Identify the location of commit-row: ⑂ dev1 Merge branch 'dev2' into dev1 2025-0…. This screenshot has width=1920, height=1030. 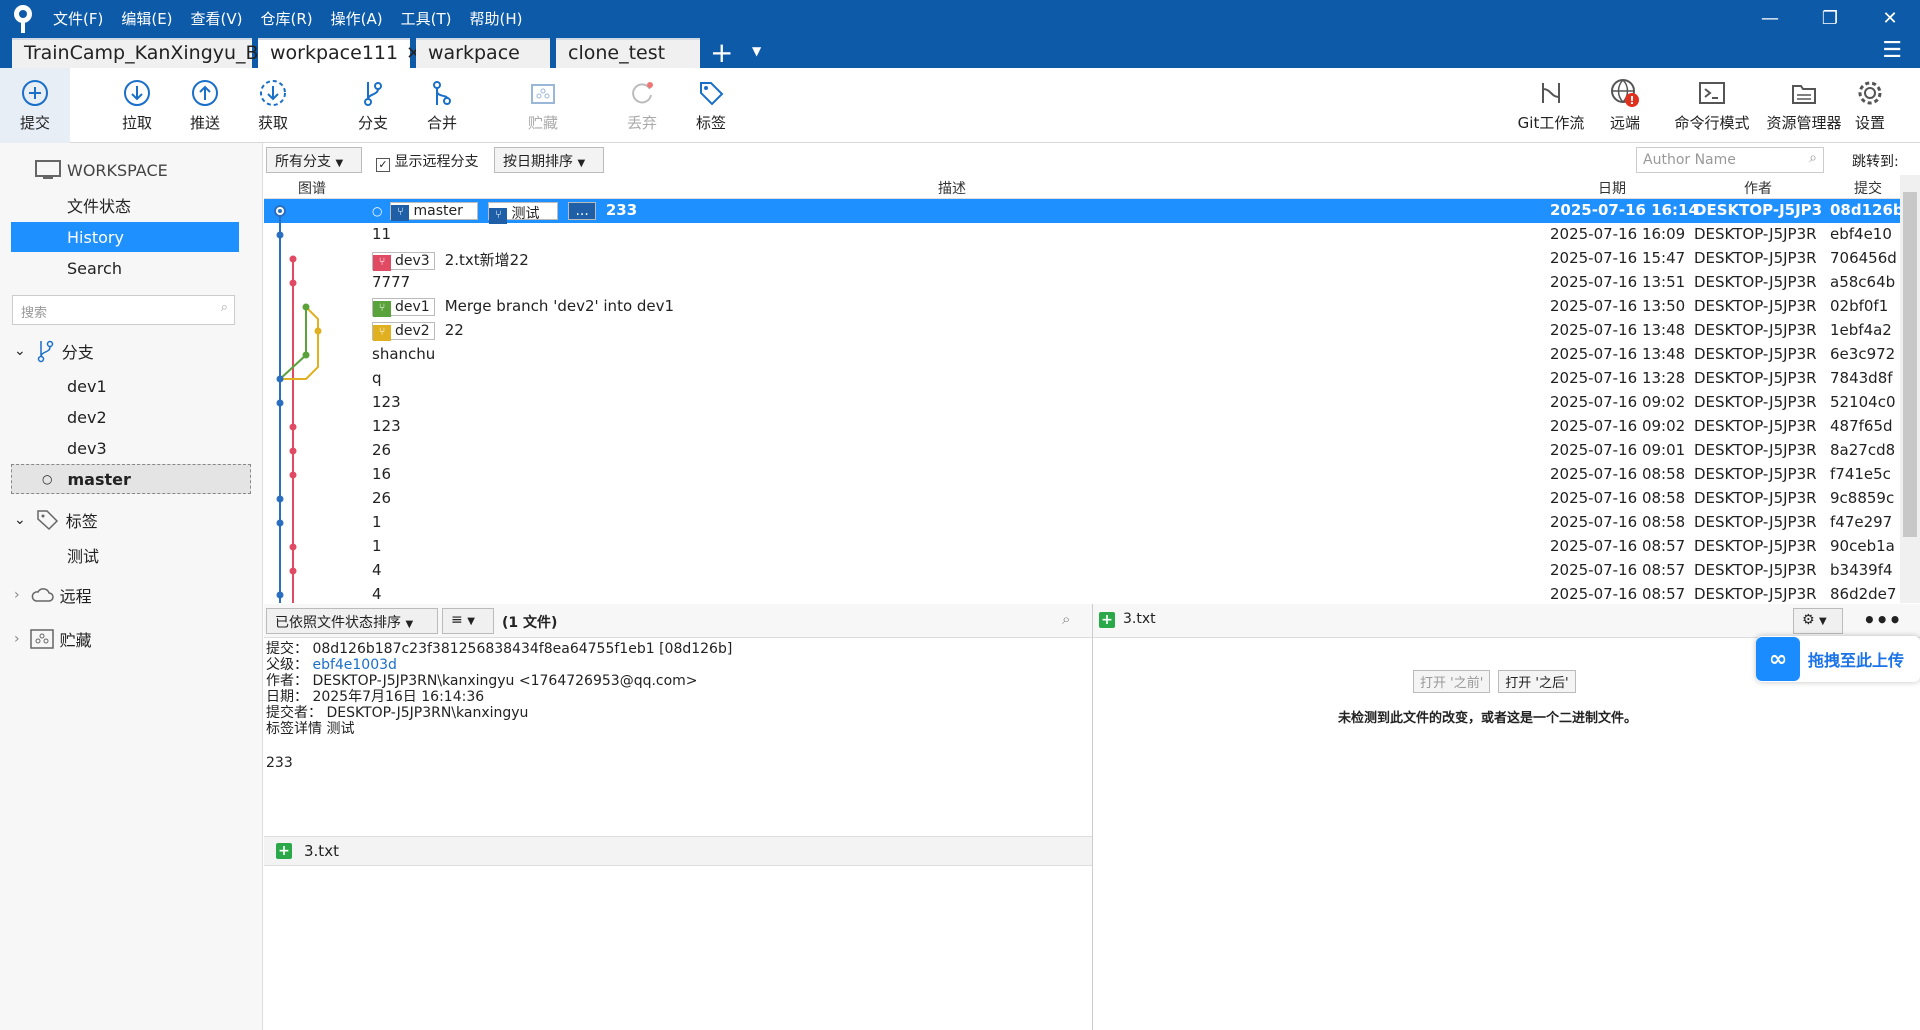
(1082, 307).